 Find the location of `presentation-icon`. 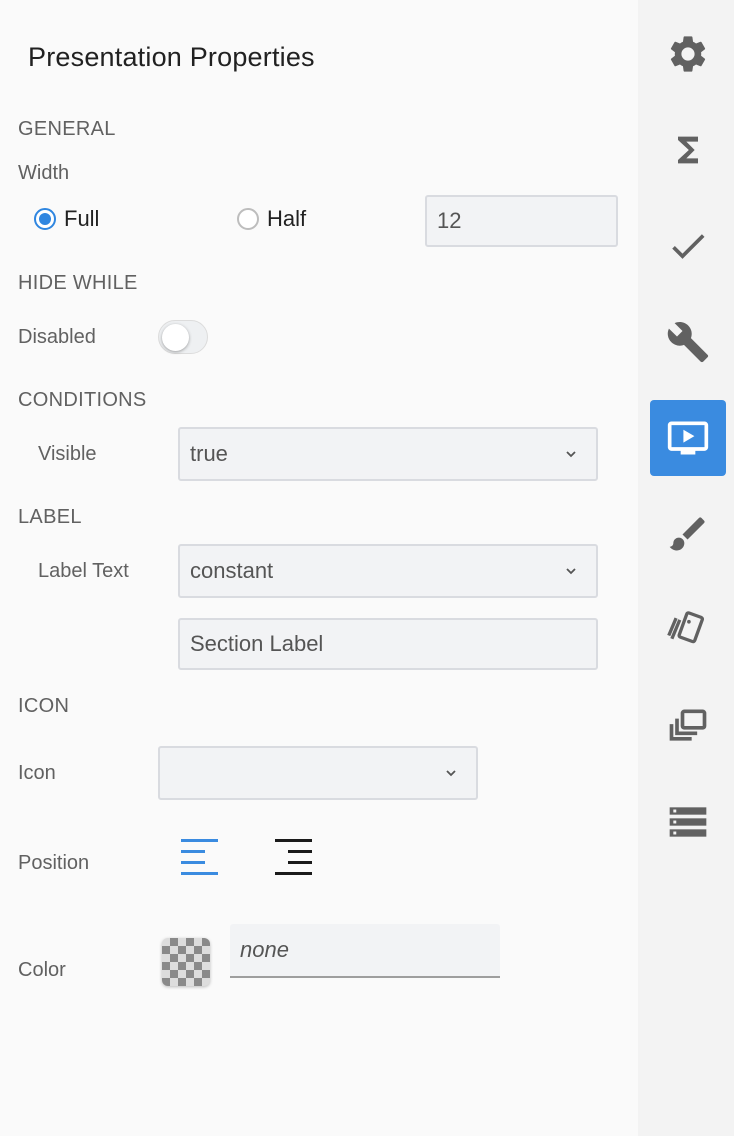

presentation-icon is located at coordinates (688, 438).